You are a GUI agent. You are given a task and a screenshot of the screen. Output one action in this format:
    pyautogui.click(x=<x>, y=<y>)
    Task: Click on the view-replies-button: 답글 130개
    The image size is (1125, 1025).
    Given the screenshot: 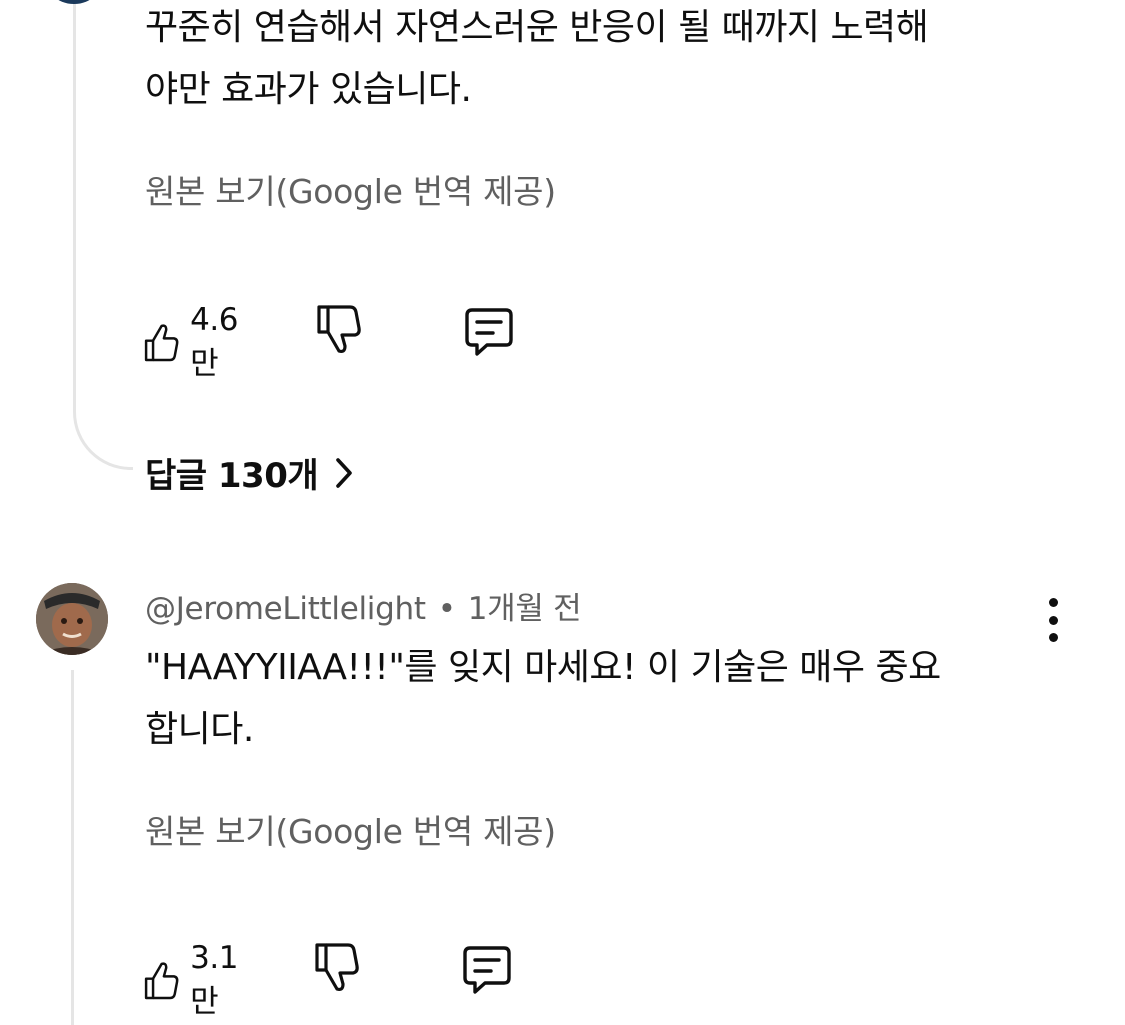 What is the action you would take?
    pyautogui.click(x=249, y=472)
    